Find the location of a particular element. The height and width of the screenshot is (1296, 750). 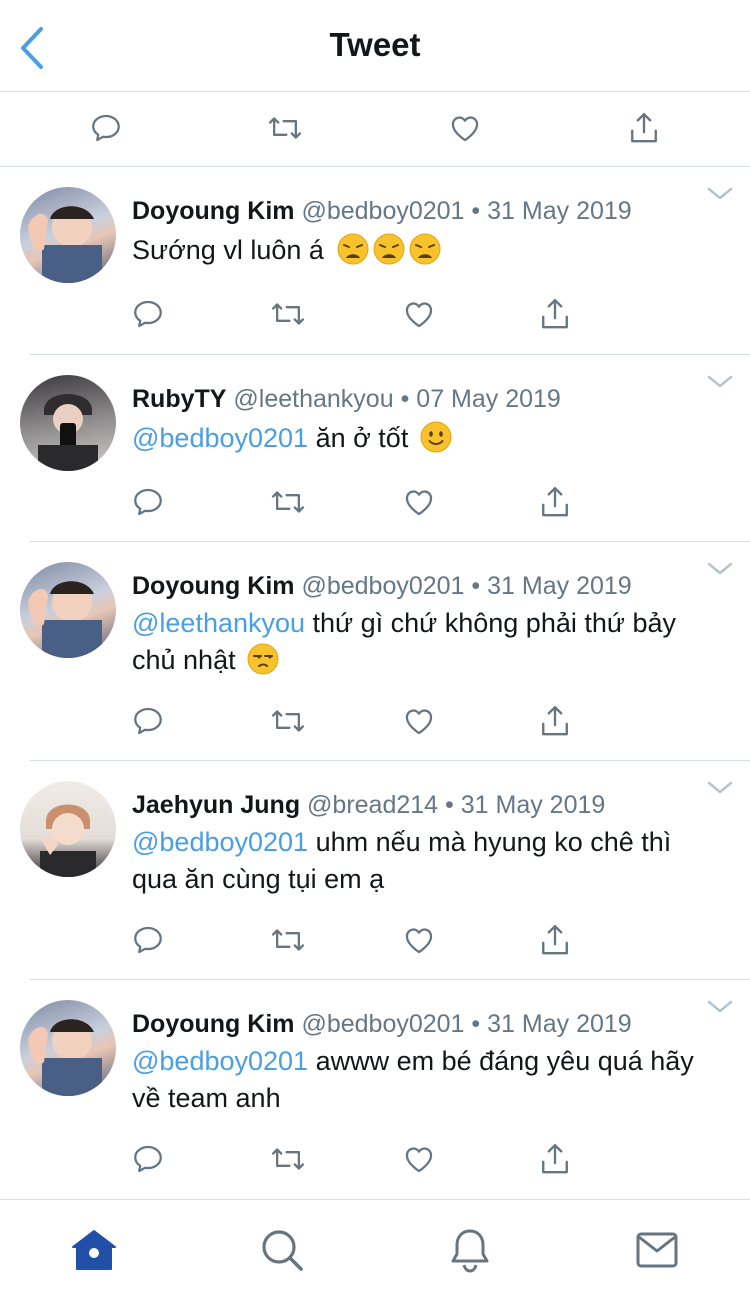

notifications-icon is located at coordinates (470, 1251).